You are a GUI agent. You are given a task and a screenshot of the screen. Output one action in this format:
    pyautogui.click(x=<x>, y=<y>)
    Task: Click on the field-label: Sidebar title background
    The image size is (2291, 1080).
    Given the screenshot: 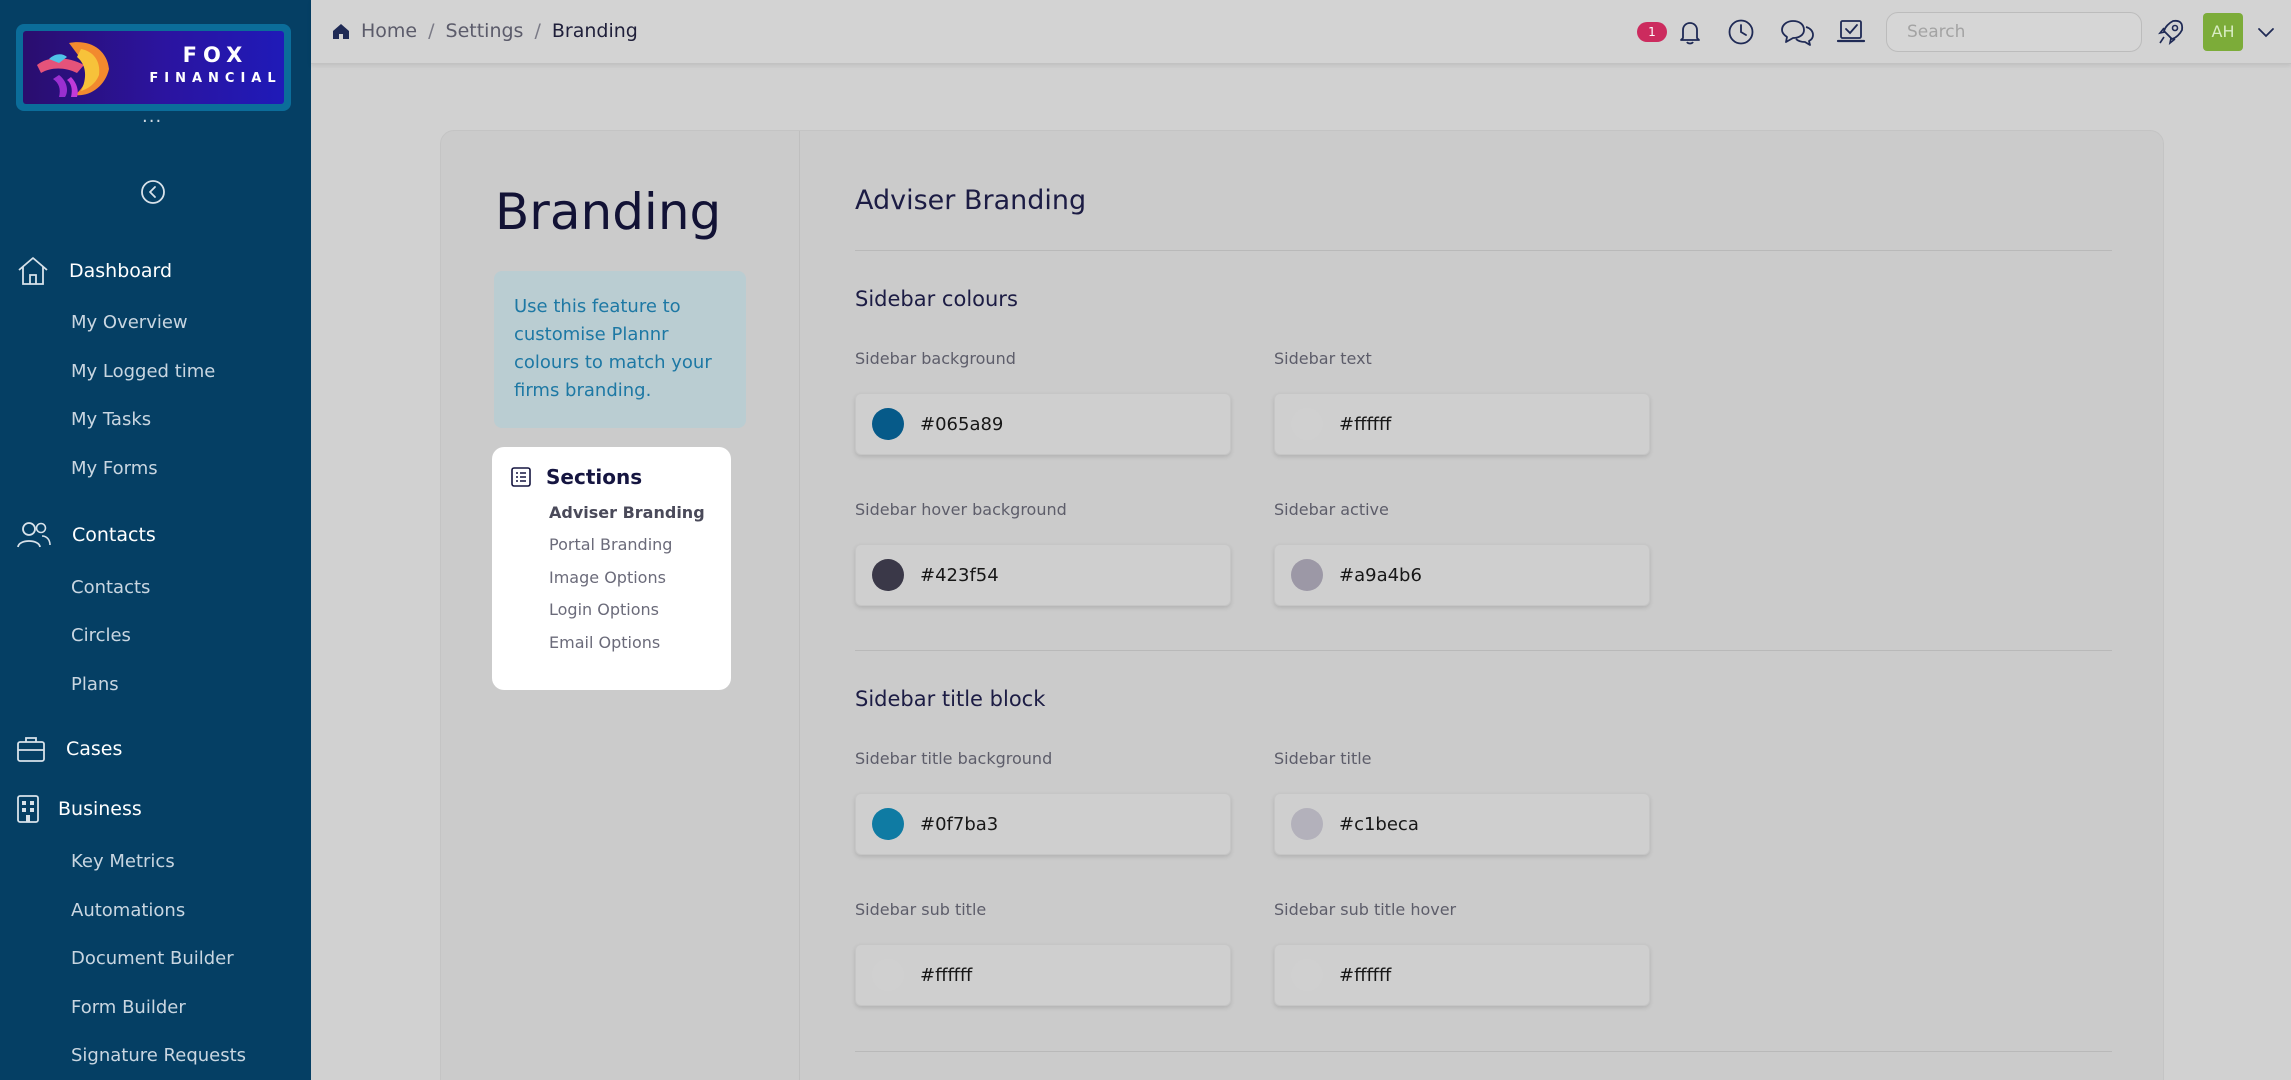 What is the action you would take?
    pyautogui.click(x=954, y=758)
    